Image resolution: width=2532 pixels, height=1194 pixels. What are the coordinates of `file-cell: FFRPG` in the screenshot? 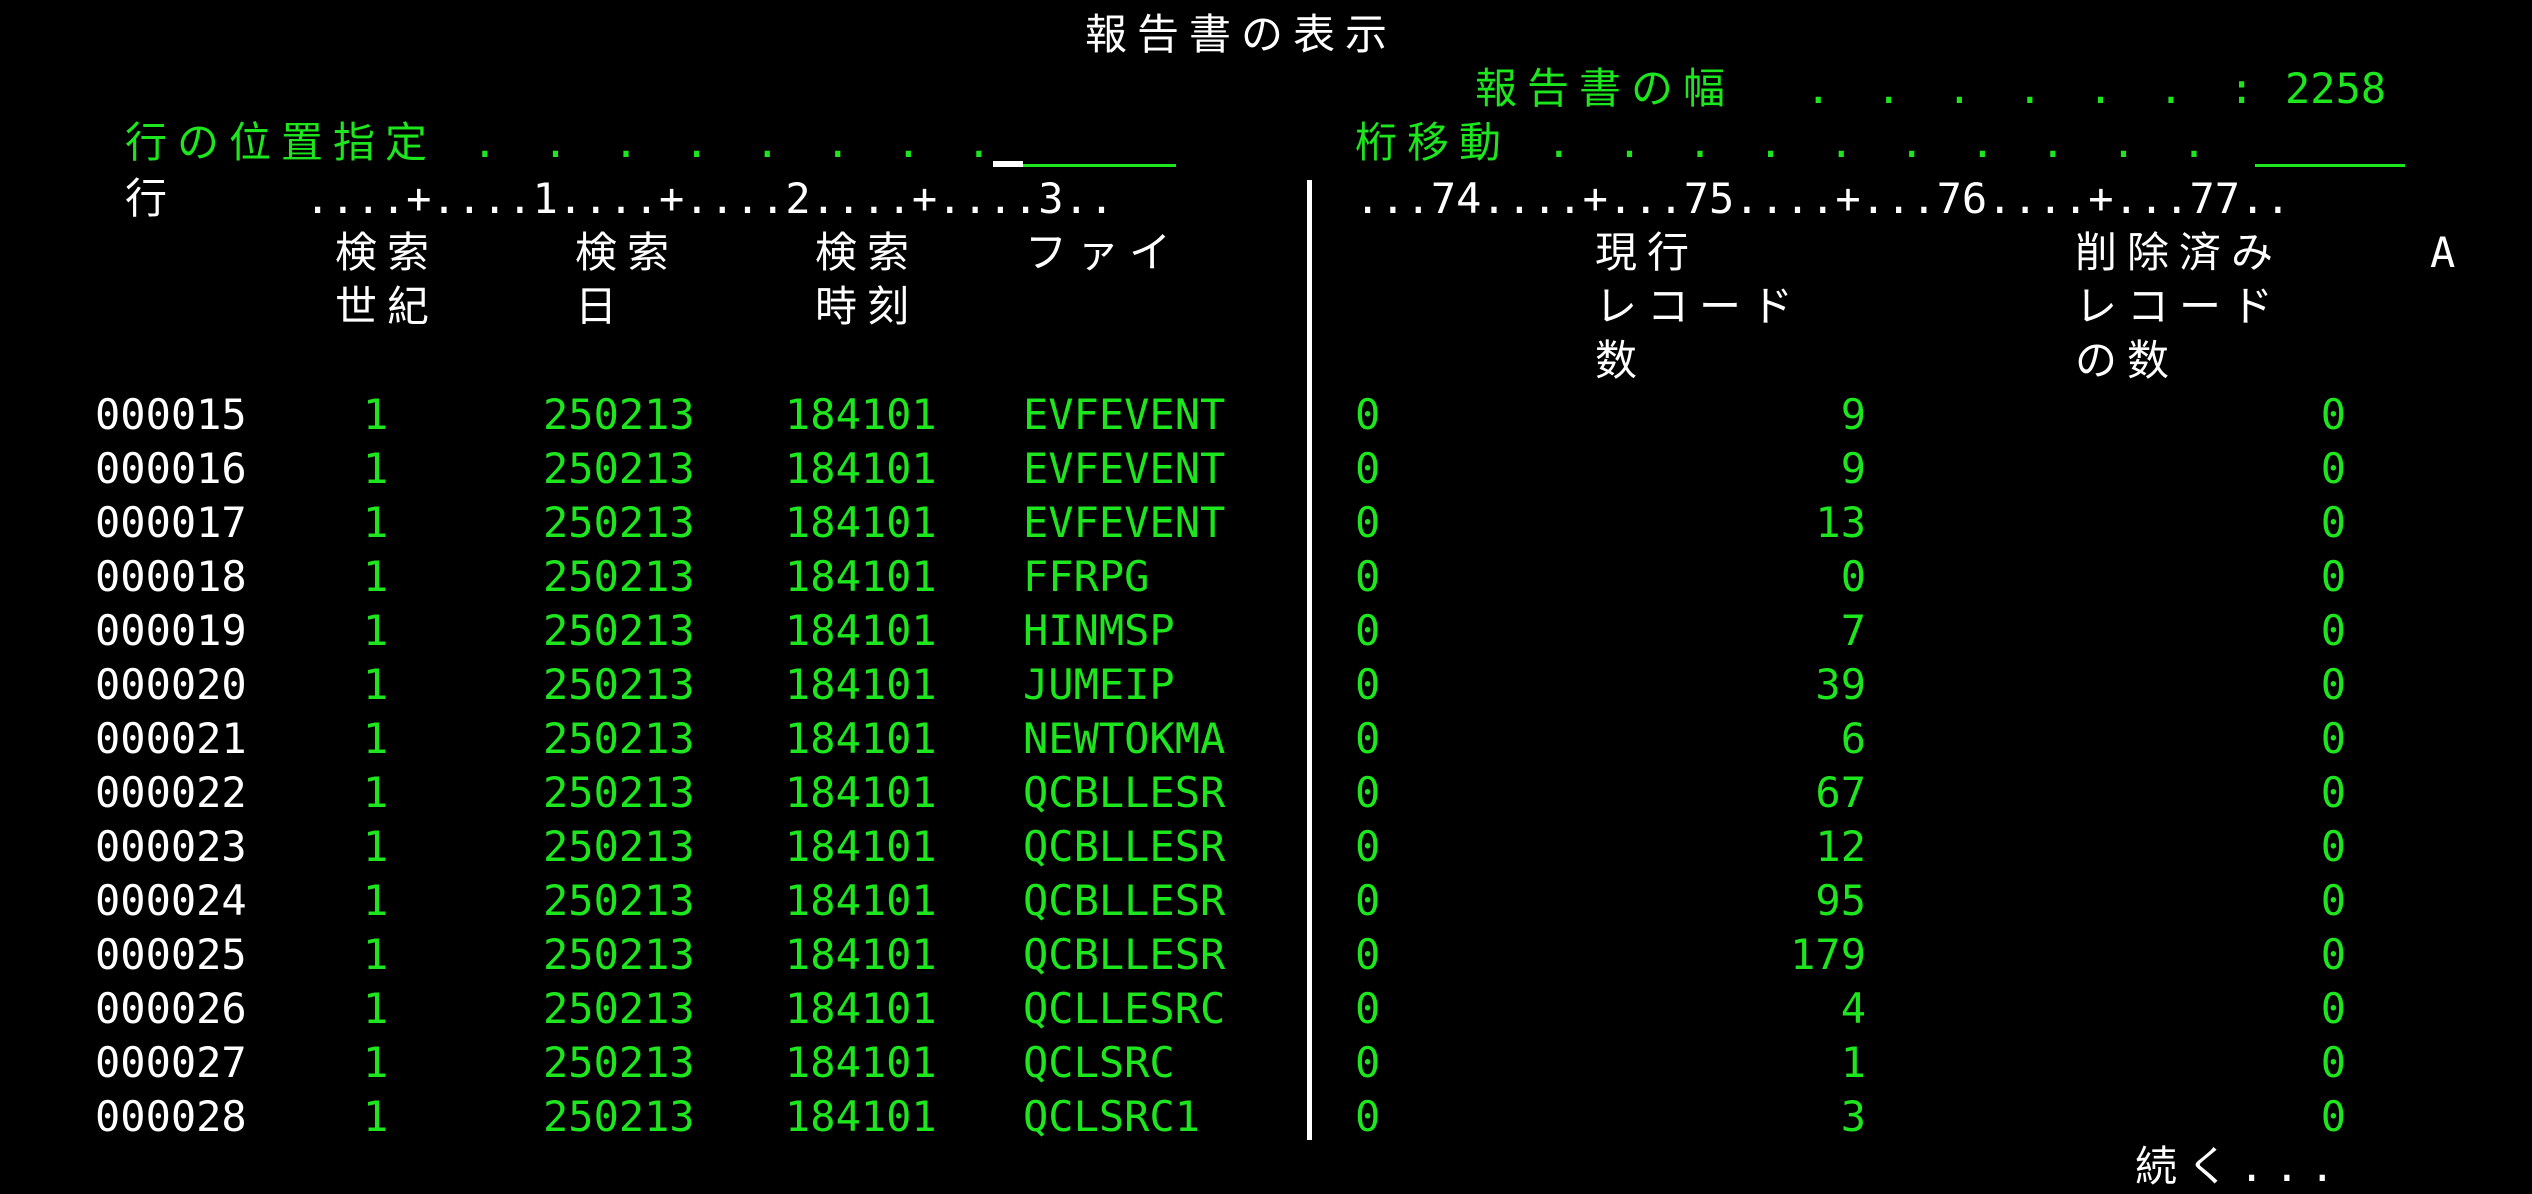 It's located at (1086, 576).